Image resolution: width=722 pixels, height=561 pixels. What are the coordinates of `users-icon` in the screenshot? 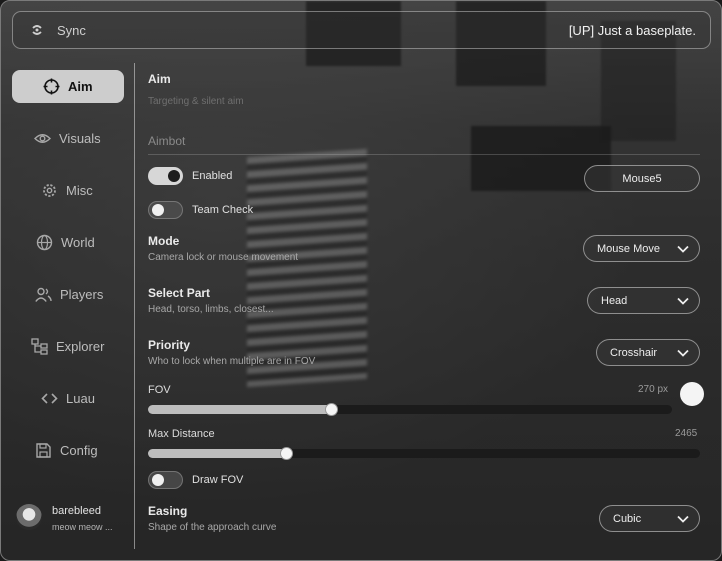 It's located at (43, 294).